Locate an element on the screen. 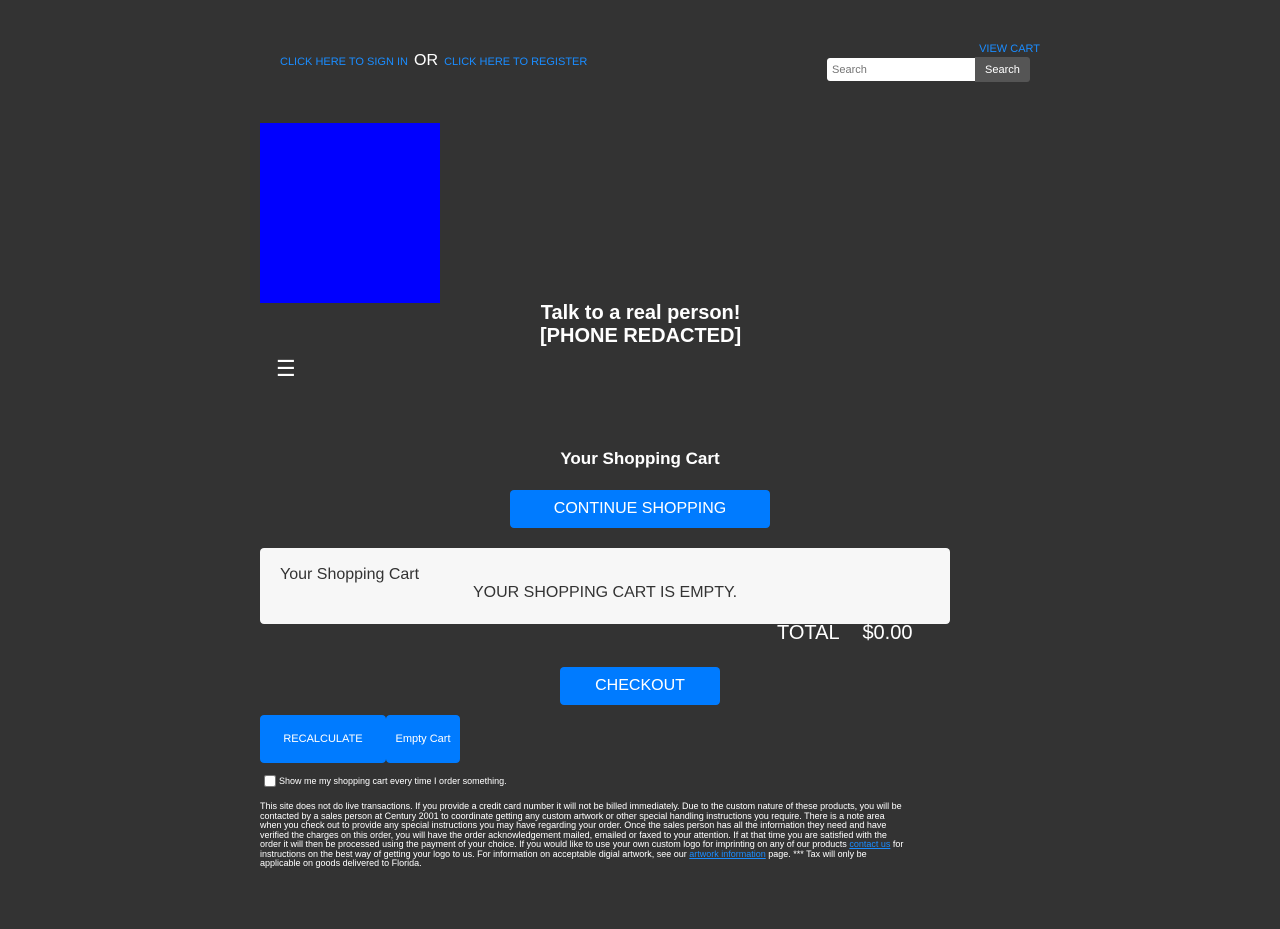  cart-panel-header: Your Shopping Cart is located at coordinates (350, 574).